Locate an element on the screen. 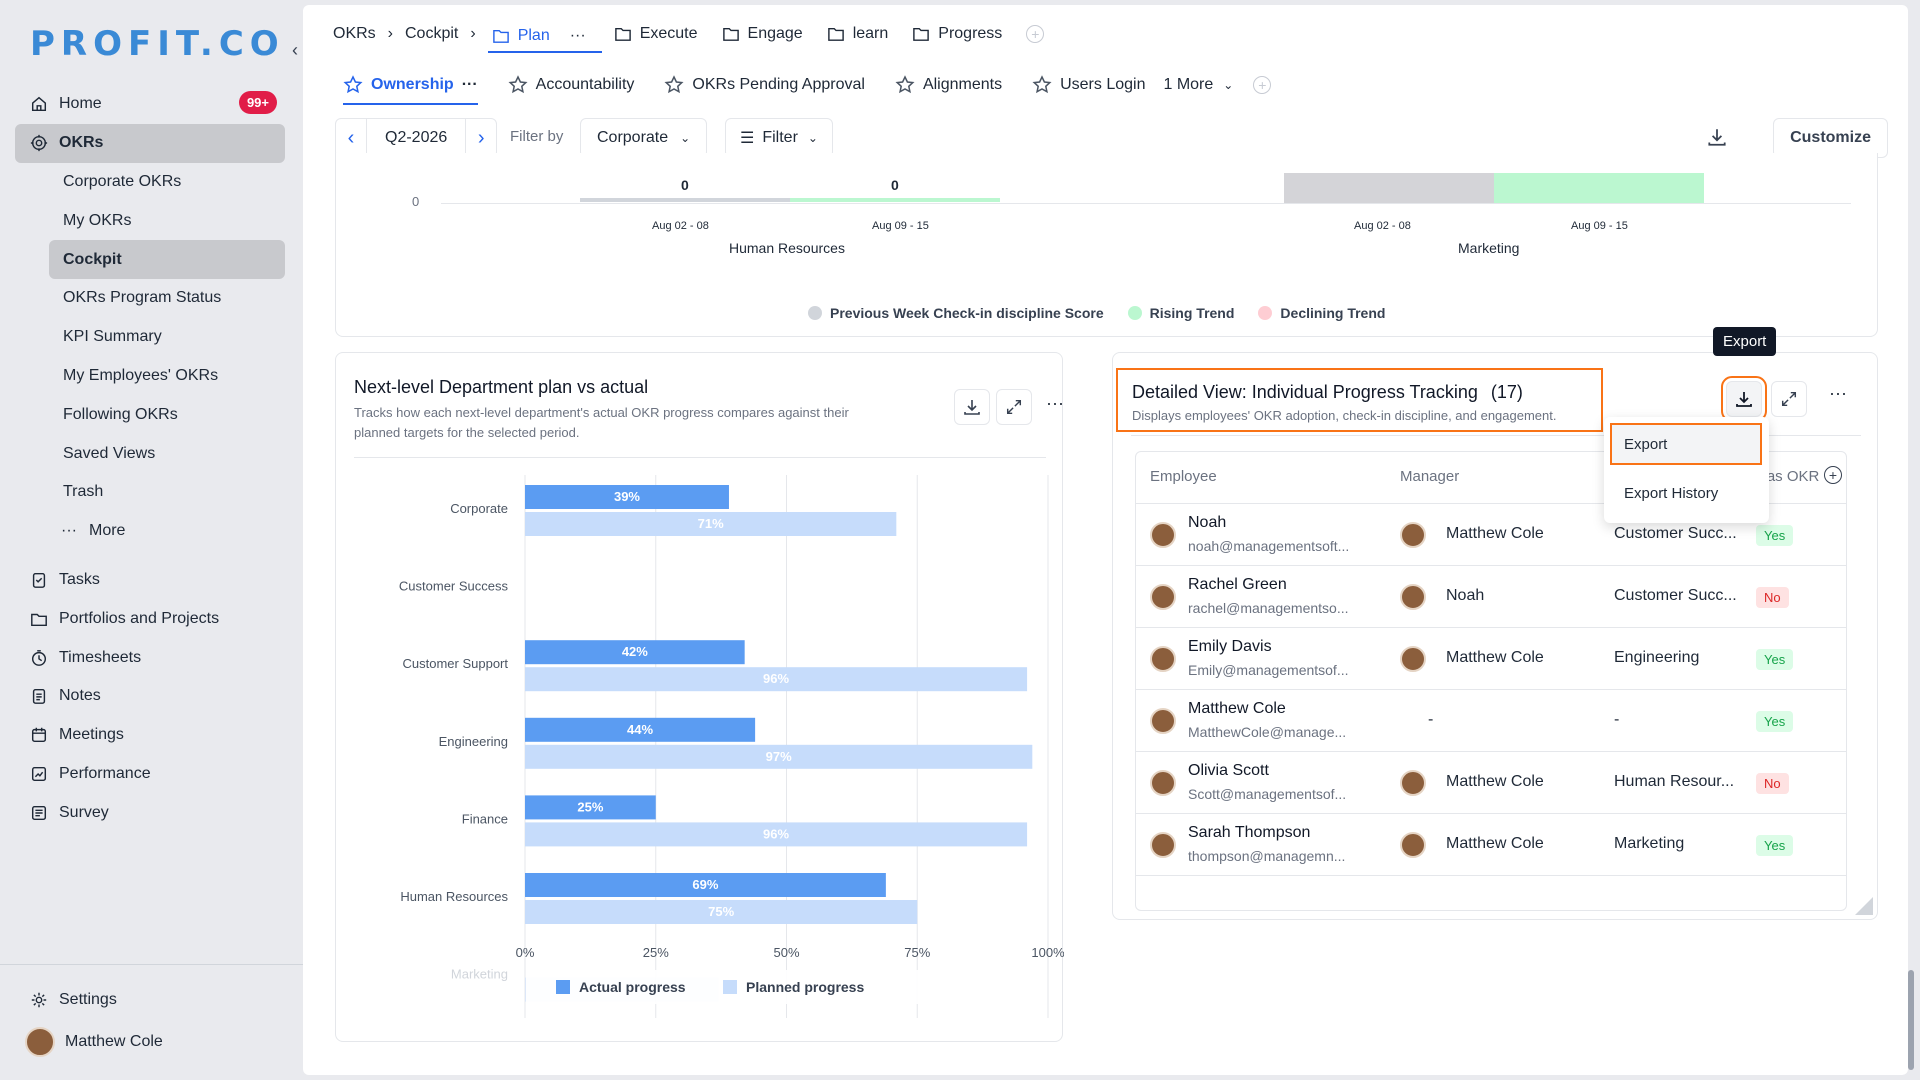 The height and width of the screenshot is (1080, 1920). collapse-sidebar-icon: ‹ is located at coordinates (295, 50).